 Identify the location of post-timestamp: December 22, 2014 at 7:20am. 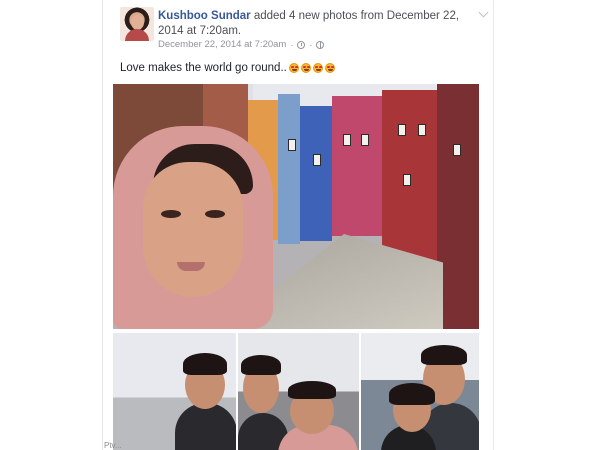
(222, 44).